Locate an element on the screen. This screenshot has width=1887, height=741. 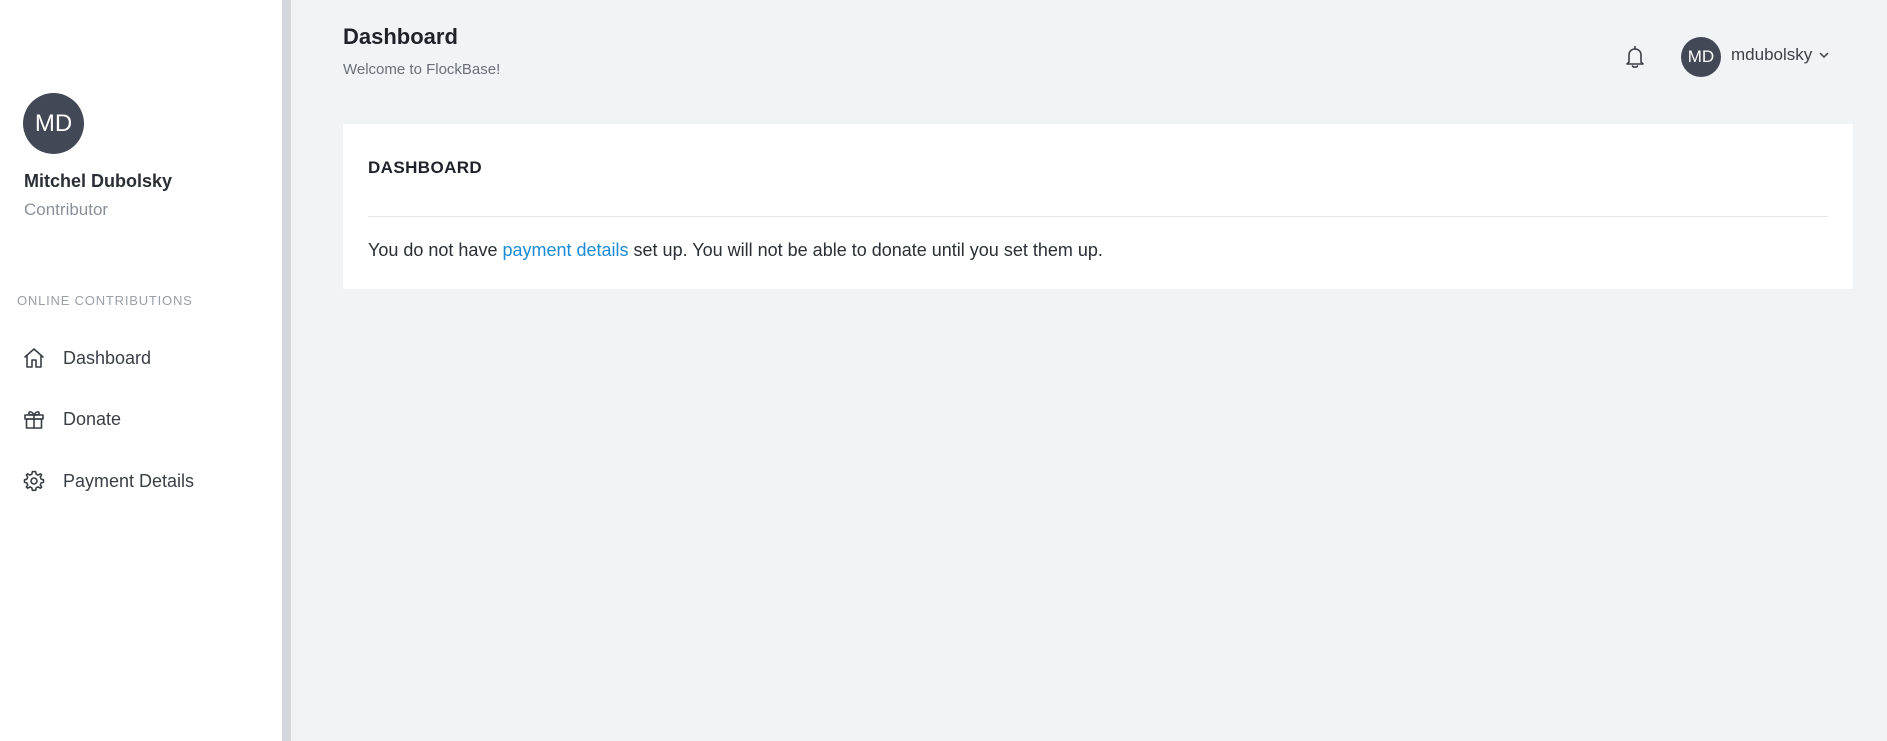
sidebar-item-payment-details: Payment Details is located at coordinates (140, 481).